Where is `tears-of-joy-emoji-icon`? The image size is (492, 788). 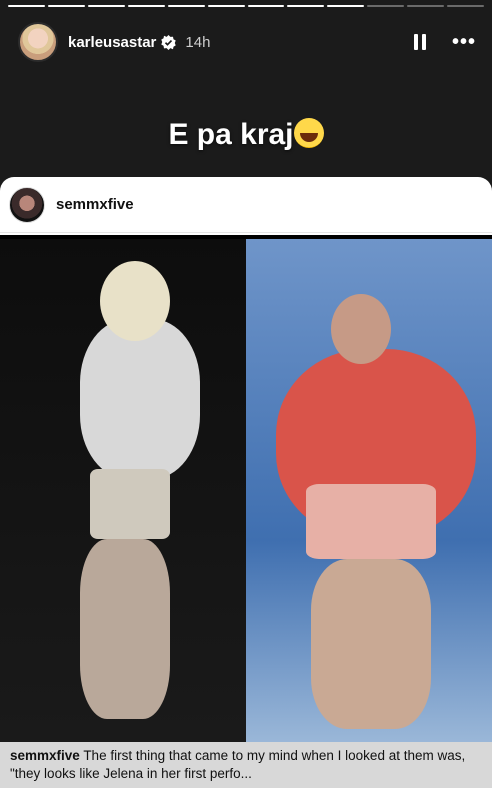 tears-of-joy-emoji-icon is located at coordinates (308, 133).